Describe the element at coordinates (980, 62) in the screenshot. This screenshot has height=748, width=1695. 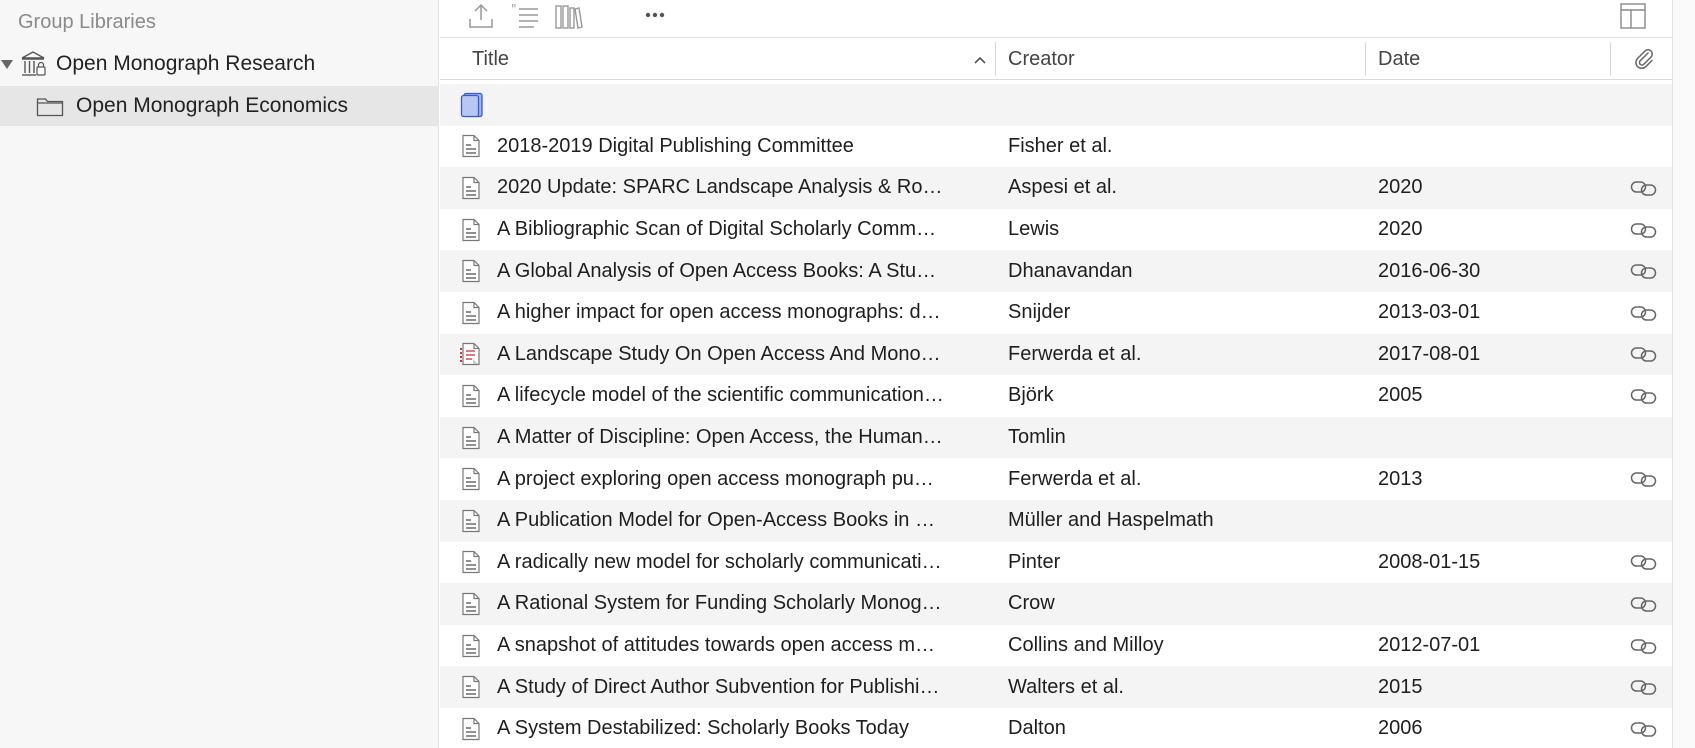
I see `sort-ascending-icon` at that location.